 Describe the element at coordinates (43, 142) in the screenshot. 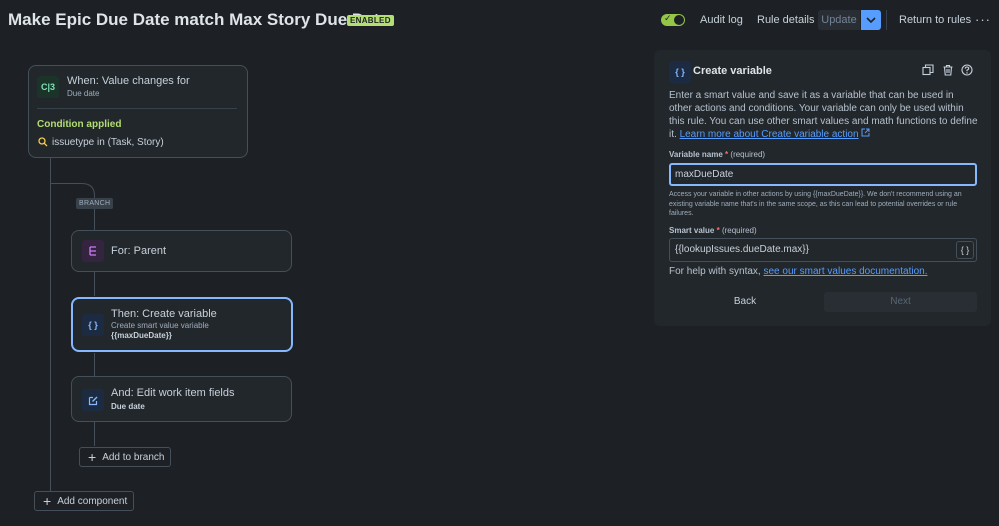

I see `search-icon` at that location.